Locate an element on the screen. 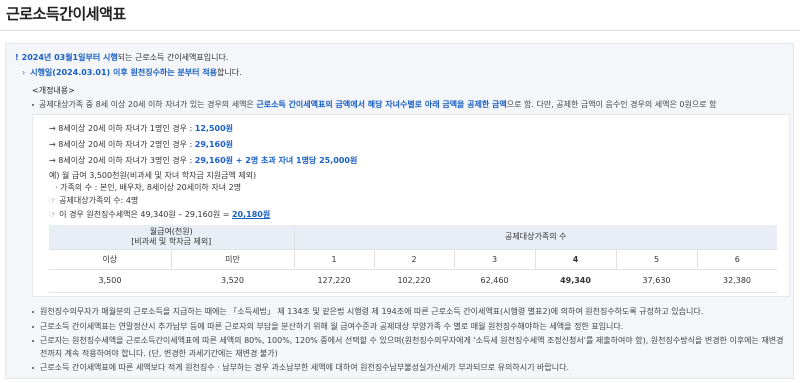 The height and width of the screenshot is (383, 800). notice-application-text: 합니다. is located at coordinates (229, 72).